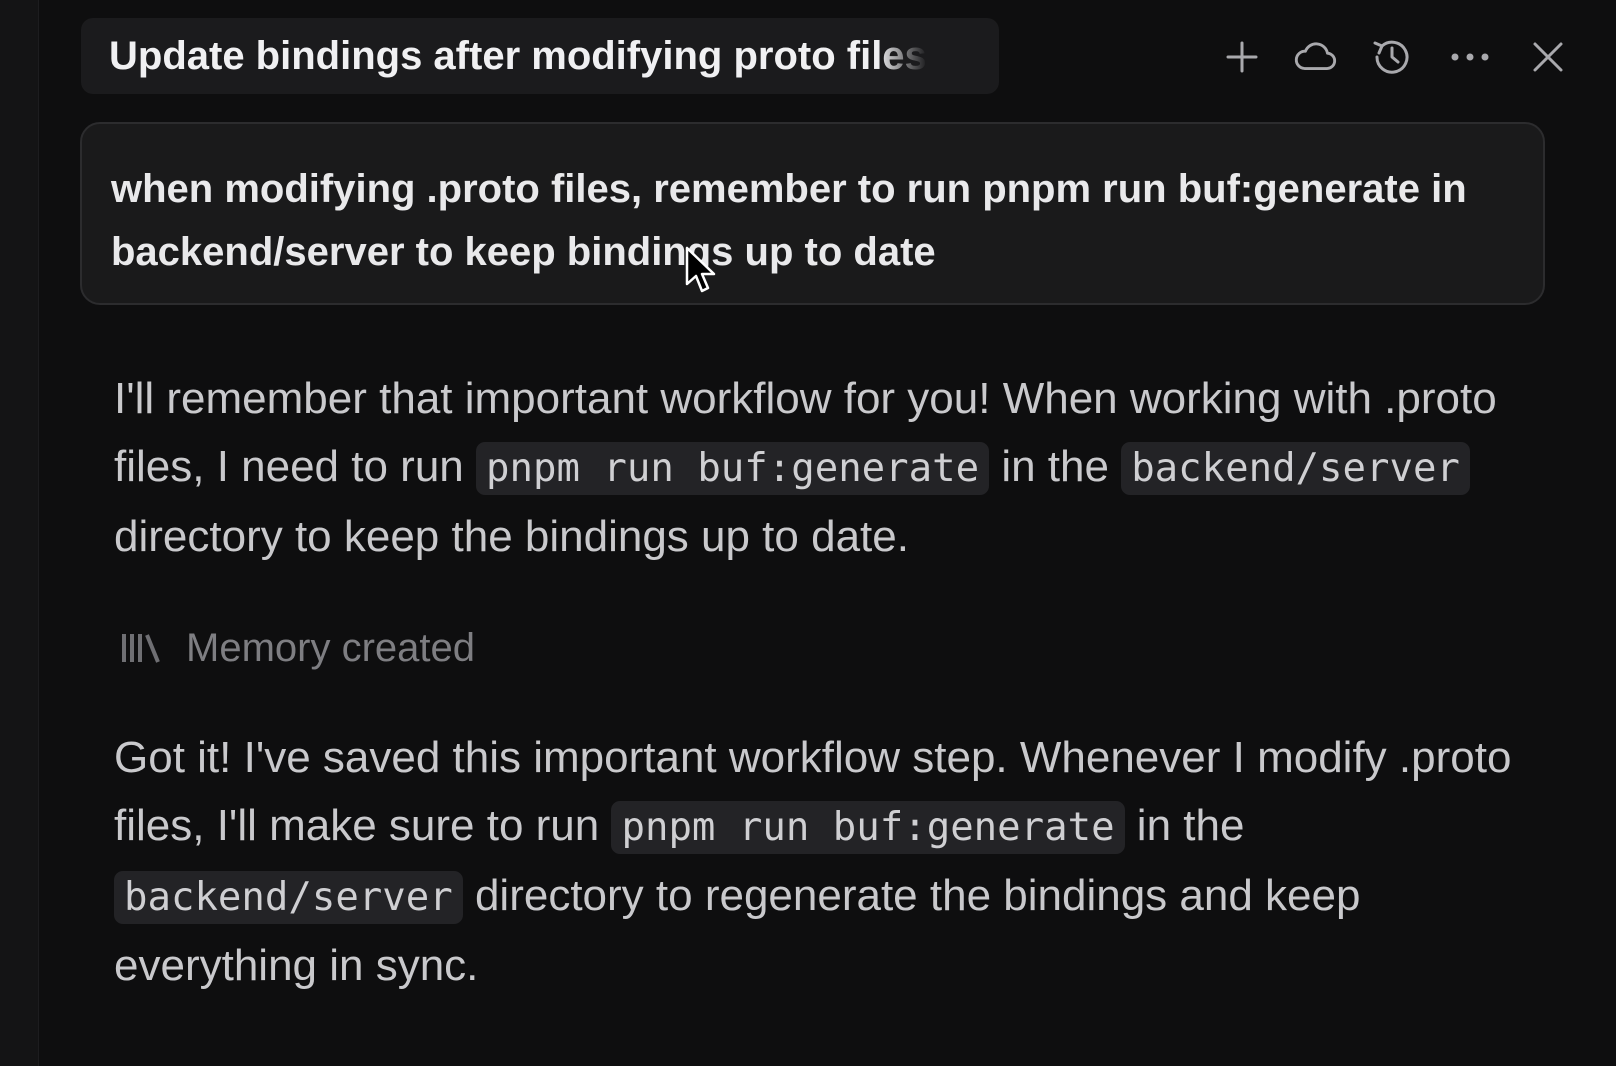  Describe the element at coordinates (19, 533) in the screenshot. I see `left-rail` at that location.